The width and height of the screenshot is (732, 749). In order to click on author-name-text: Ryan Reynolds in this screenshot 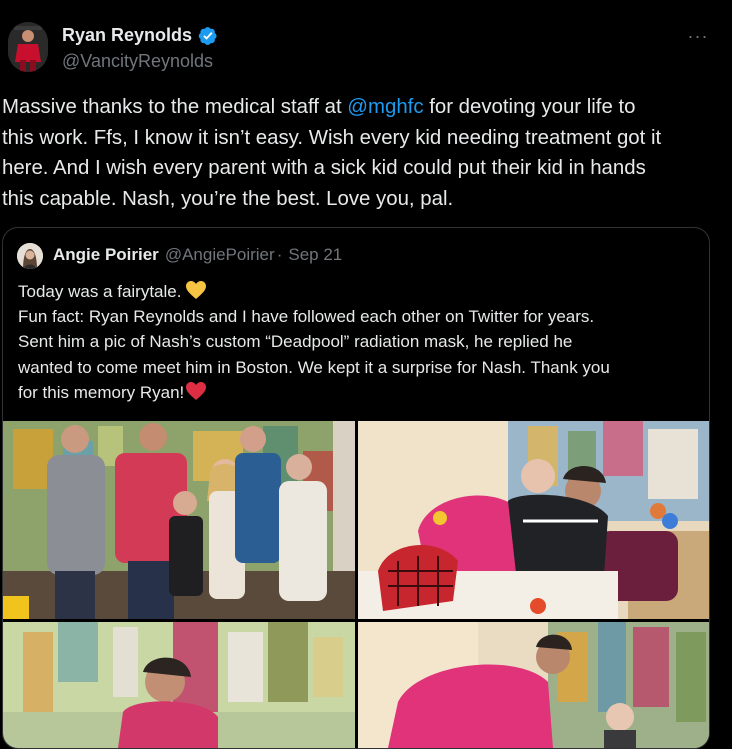, I will do `click(127, 35)`.